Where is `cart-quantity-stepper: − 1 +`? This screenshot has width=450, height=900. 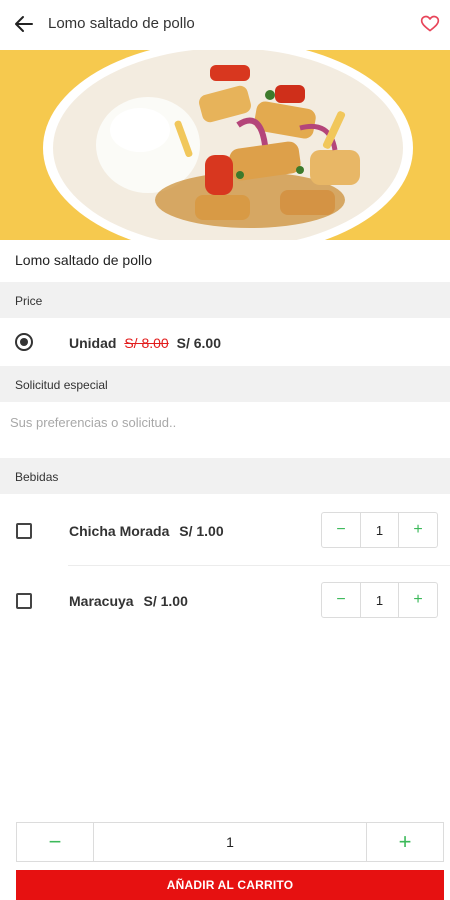
cart-quantity-stepper: − 1 + is located at coordinates (230, 842).